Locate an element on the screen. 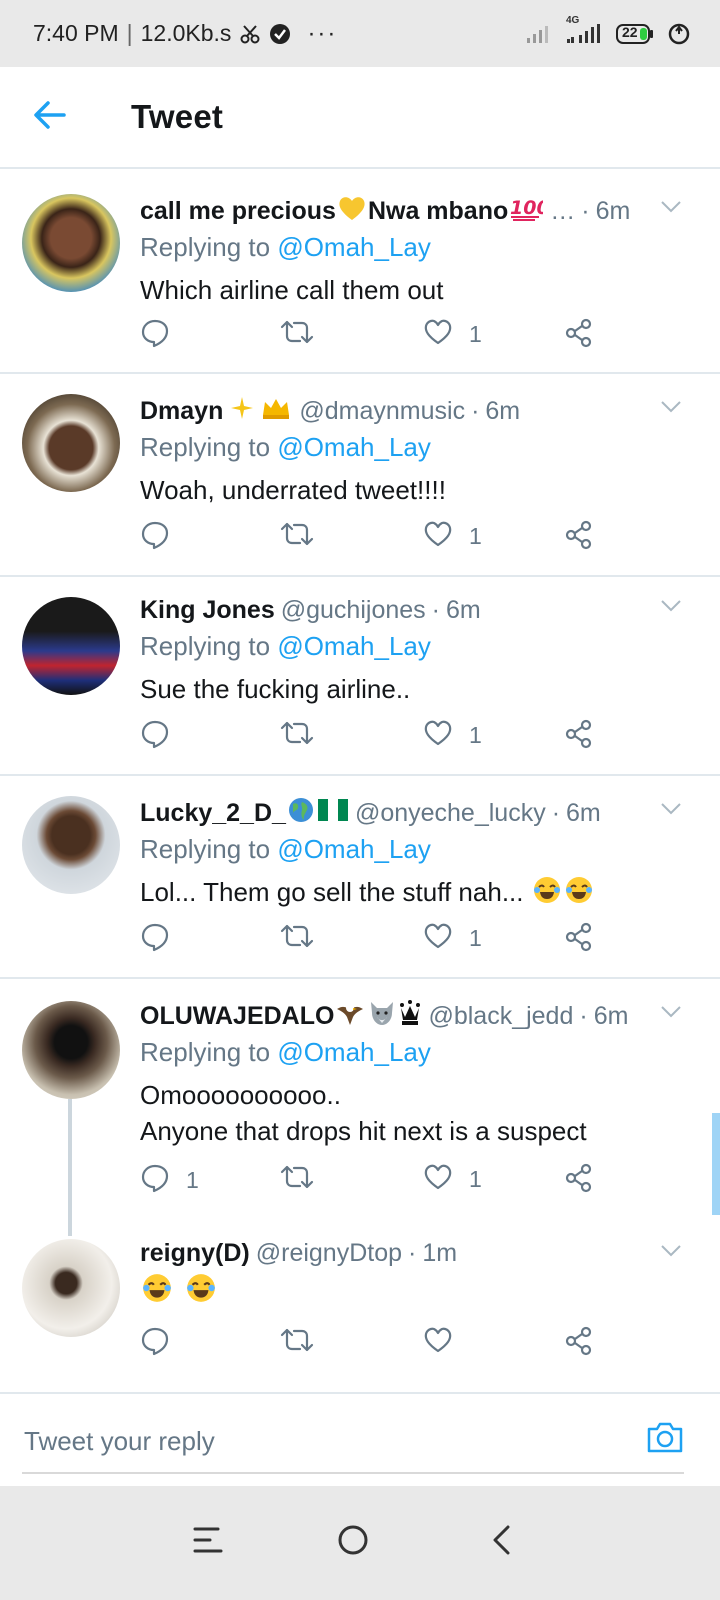 This screenshot has height=1600, width=720. battery-level: 22 is located at coordinates (630, 31).